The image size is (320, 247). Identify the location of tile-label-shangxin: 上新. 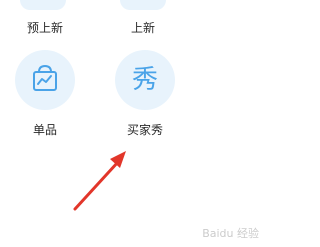
(143, 28).